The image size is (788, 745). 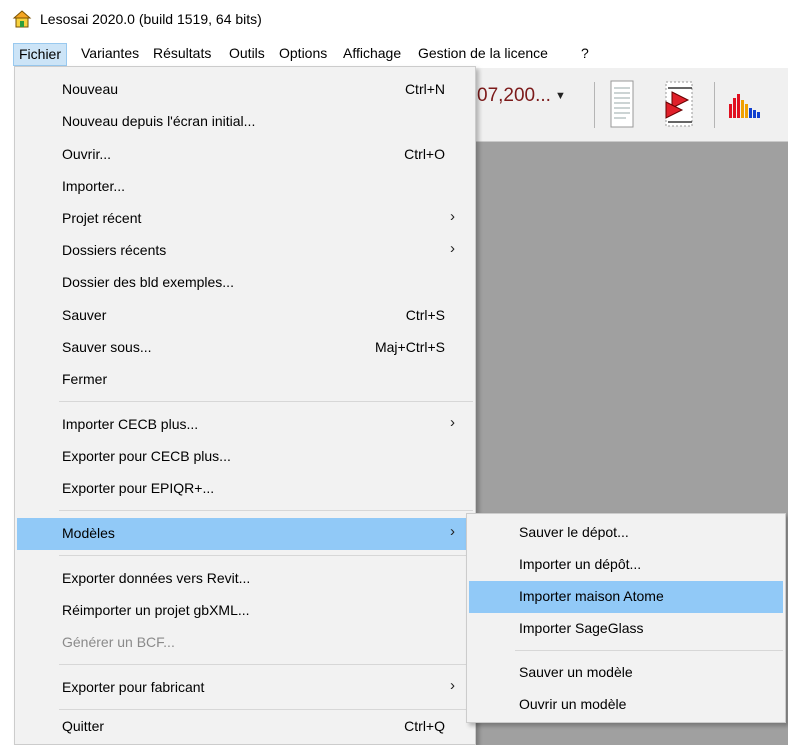 What do you see at coordinates (182, 54) in the screenshot?
I see `menu-resultats: Résultats` at bounding box center [182, 54].